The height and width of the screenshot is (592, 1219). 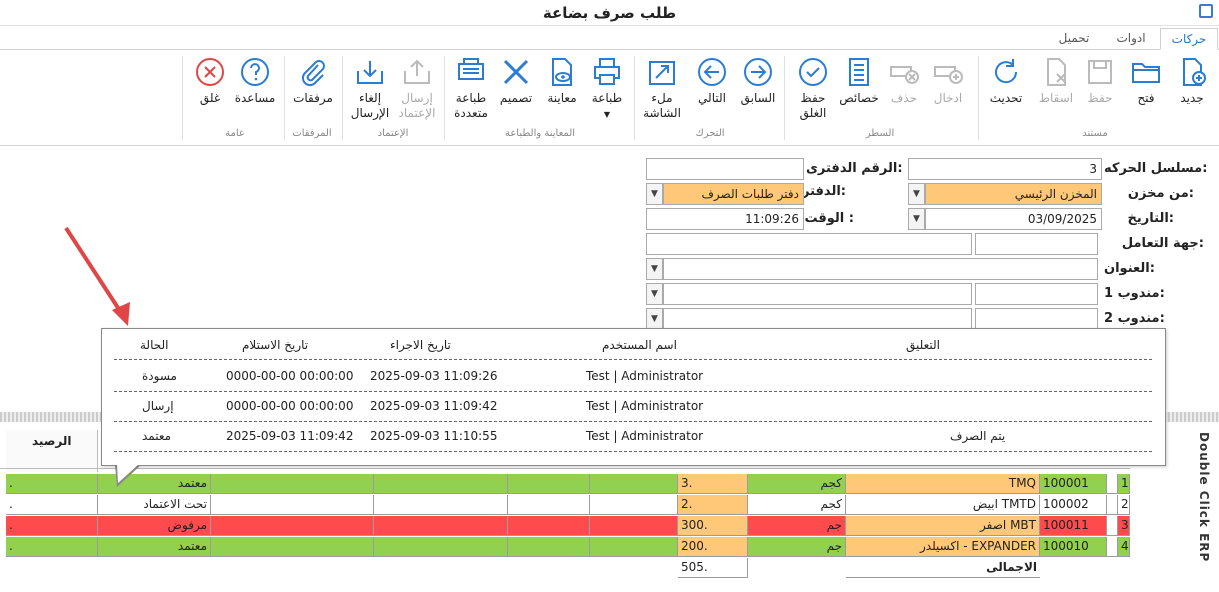 I want to click on next-button: التالي, so click(x=712, y=81).